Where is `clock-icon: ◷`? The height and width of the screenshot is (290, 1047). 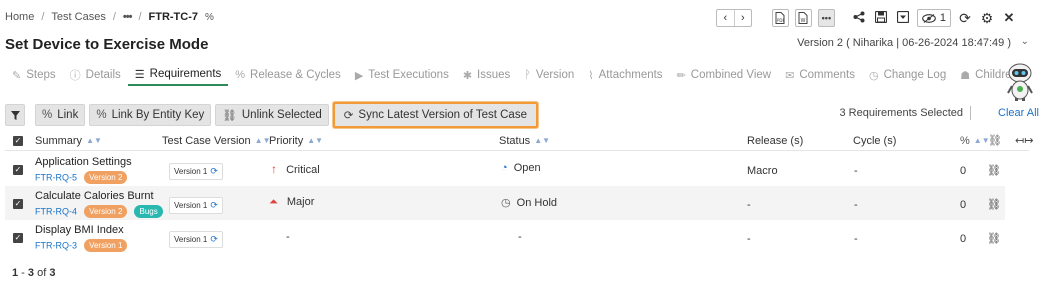 clock-icon: ◷ is located at coordinates (506, 203).